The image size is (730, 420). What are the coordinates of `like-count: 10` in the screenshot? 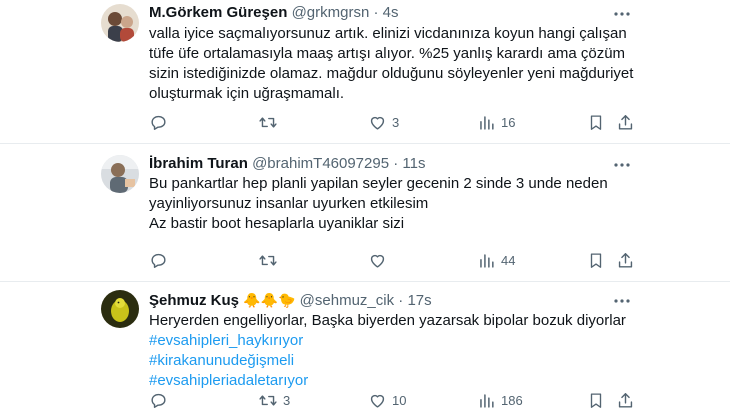 It's located at (399, 400).